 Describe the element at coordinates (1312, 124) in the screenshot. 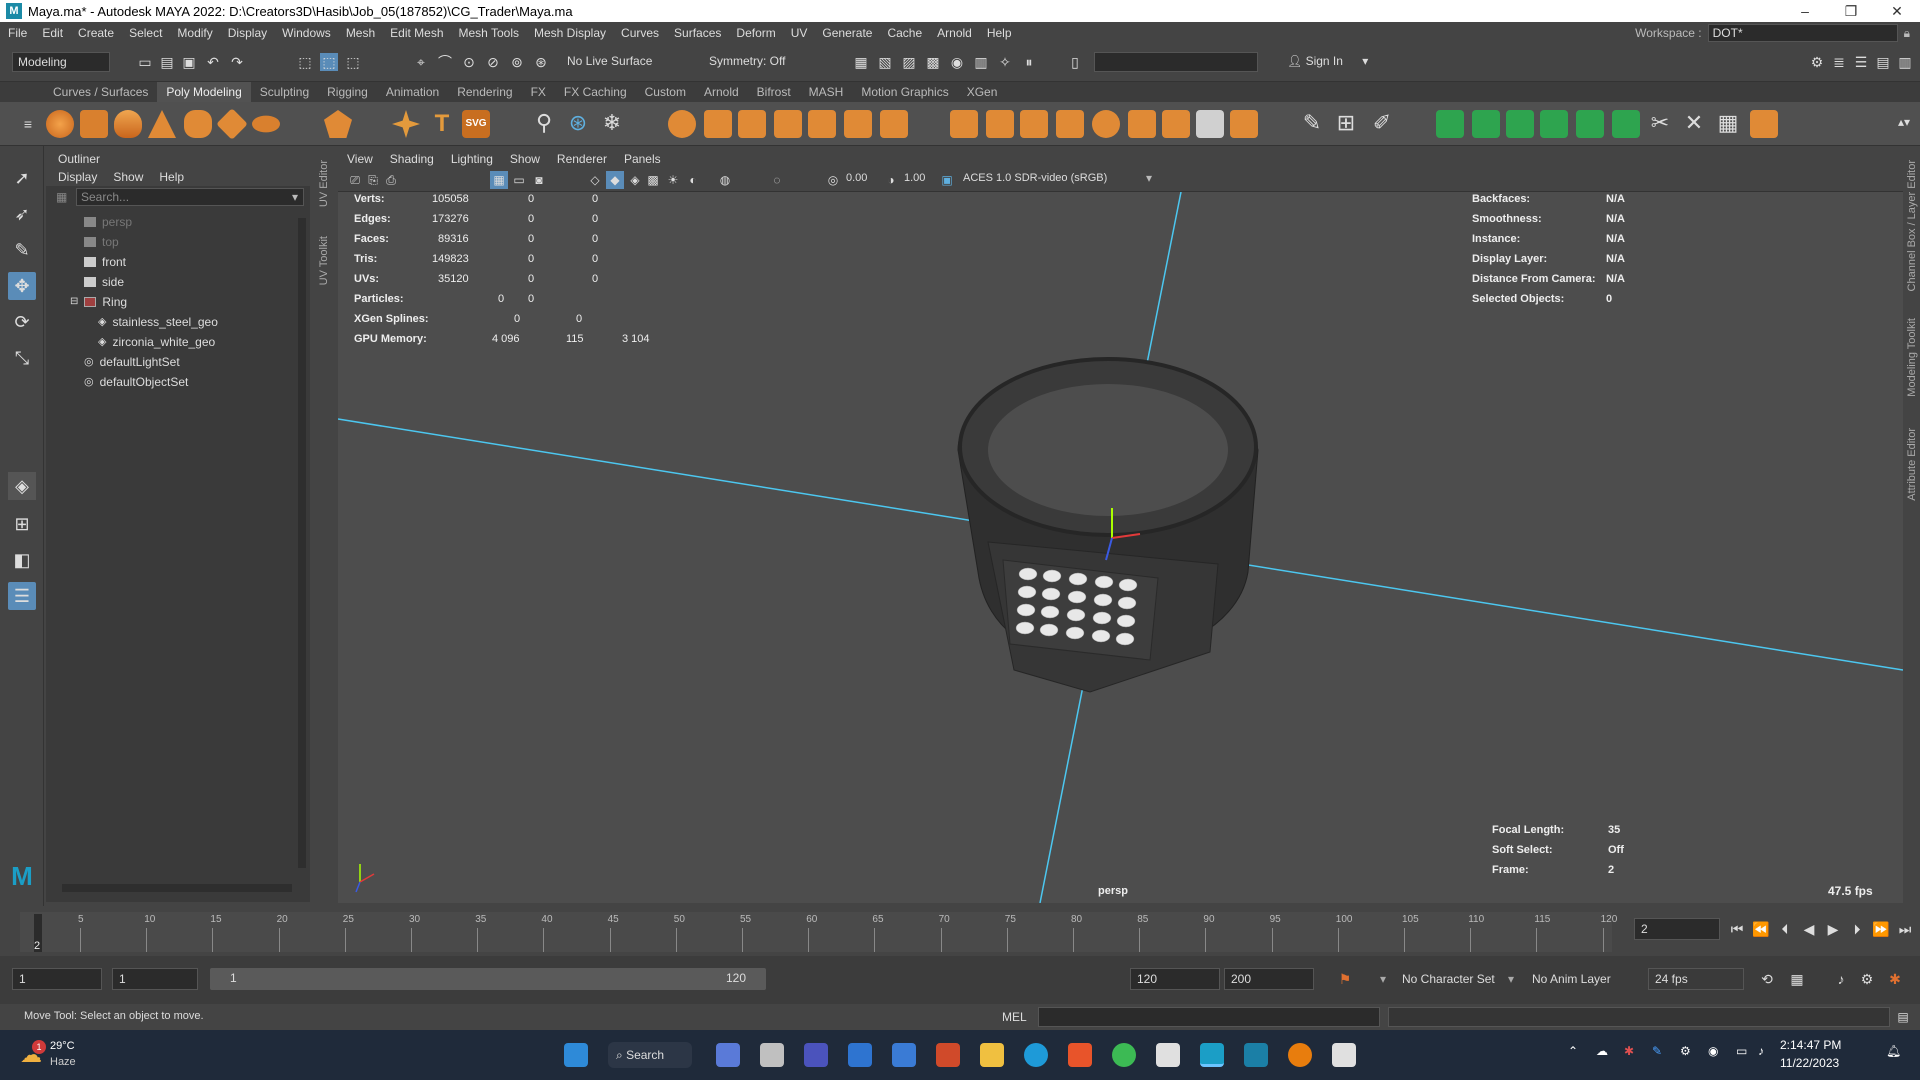

I see `multi-cut-icon: ✎` at that location.